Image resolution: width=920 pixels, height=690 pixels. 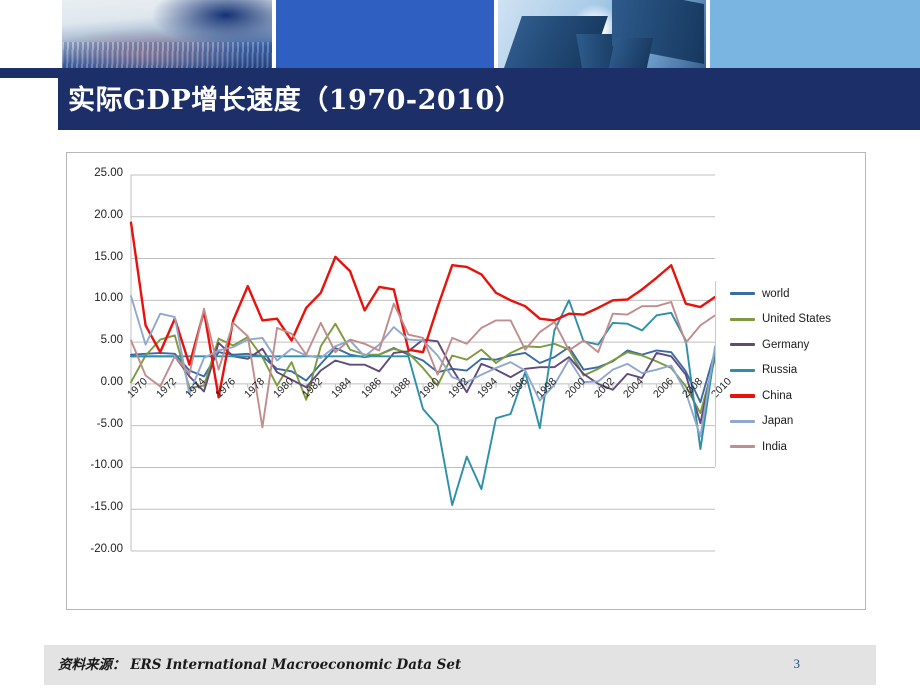 I want to click on y-axis-tick-label: 25.00, so click(x=108, y=173).